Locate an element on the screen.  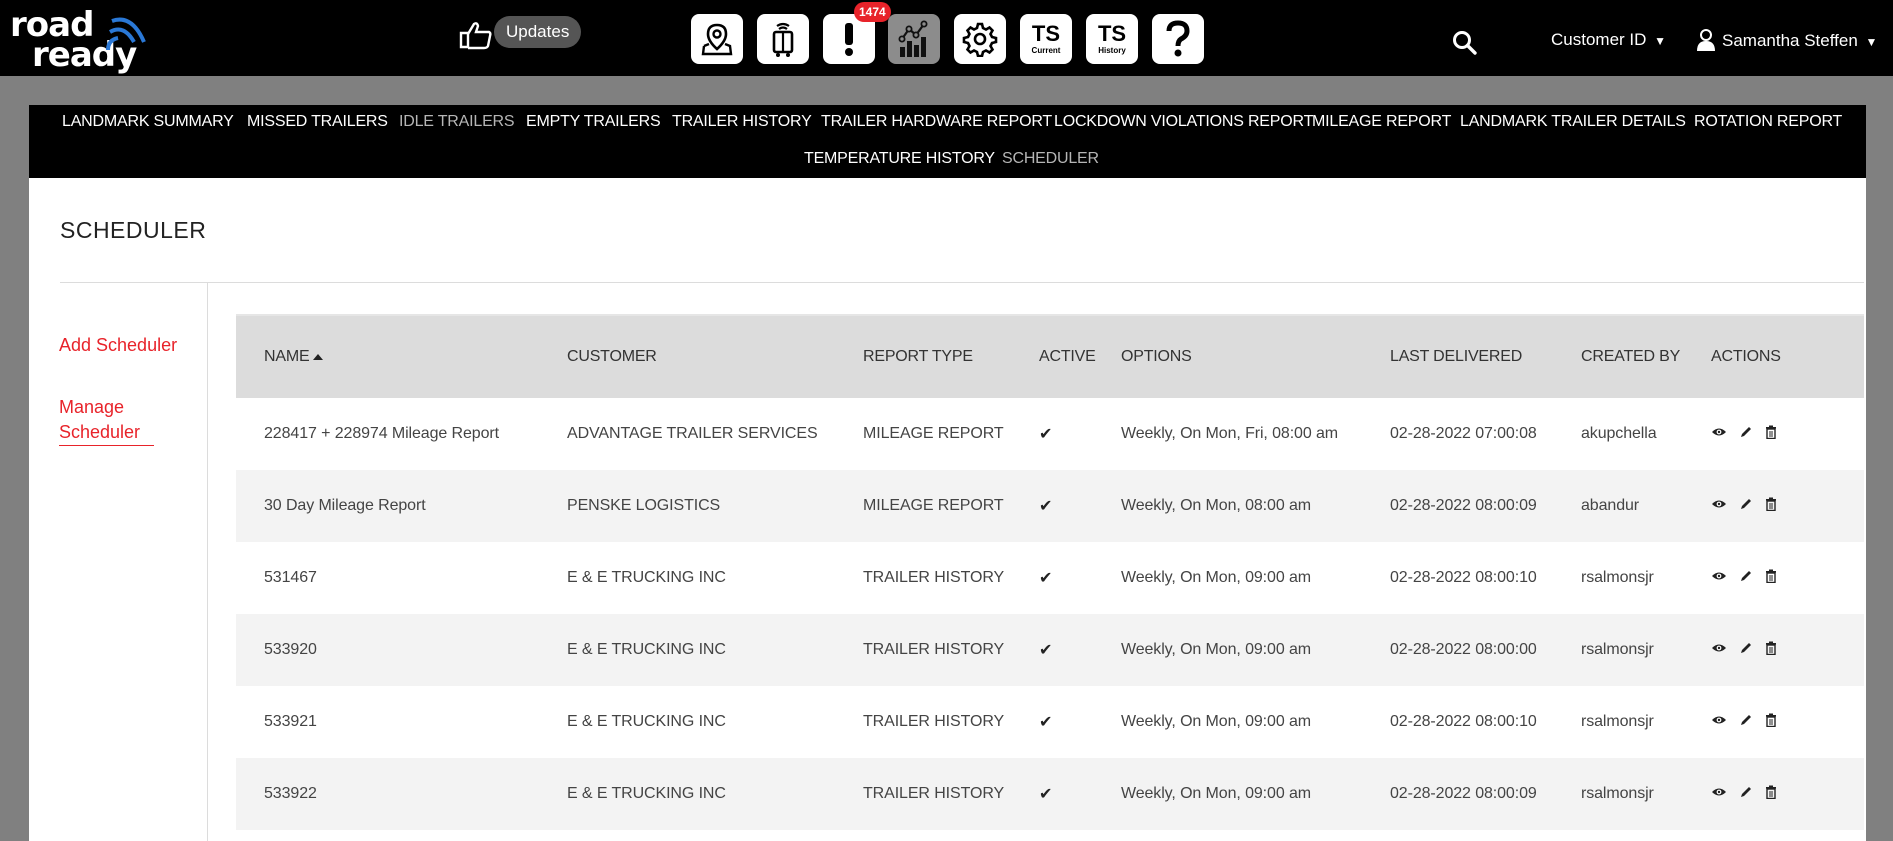
nav-empty-trailers: EMPTY TRAILERS is located at coordinates (593, 122).